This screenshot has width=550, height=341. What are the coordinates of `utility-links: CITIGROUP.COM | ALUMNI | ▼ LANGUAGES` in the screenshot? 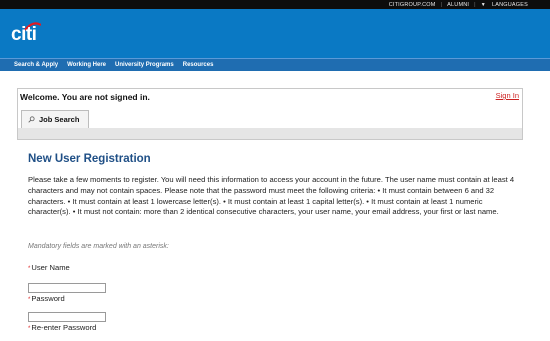 It's located at (458, 4).